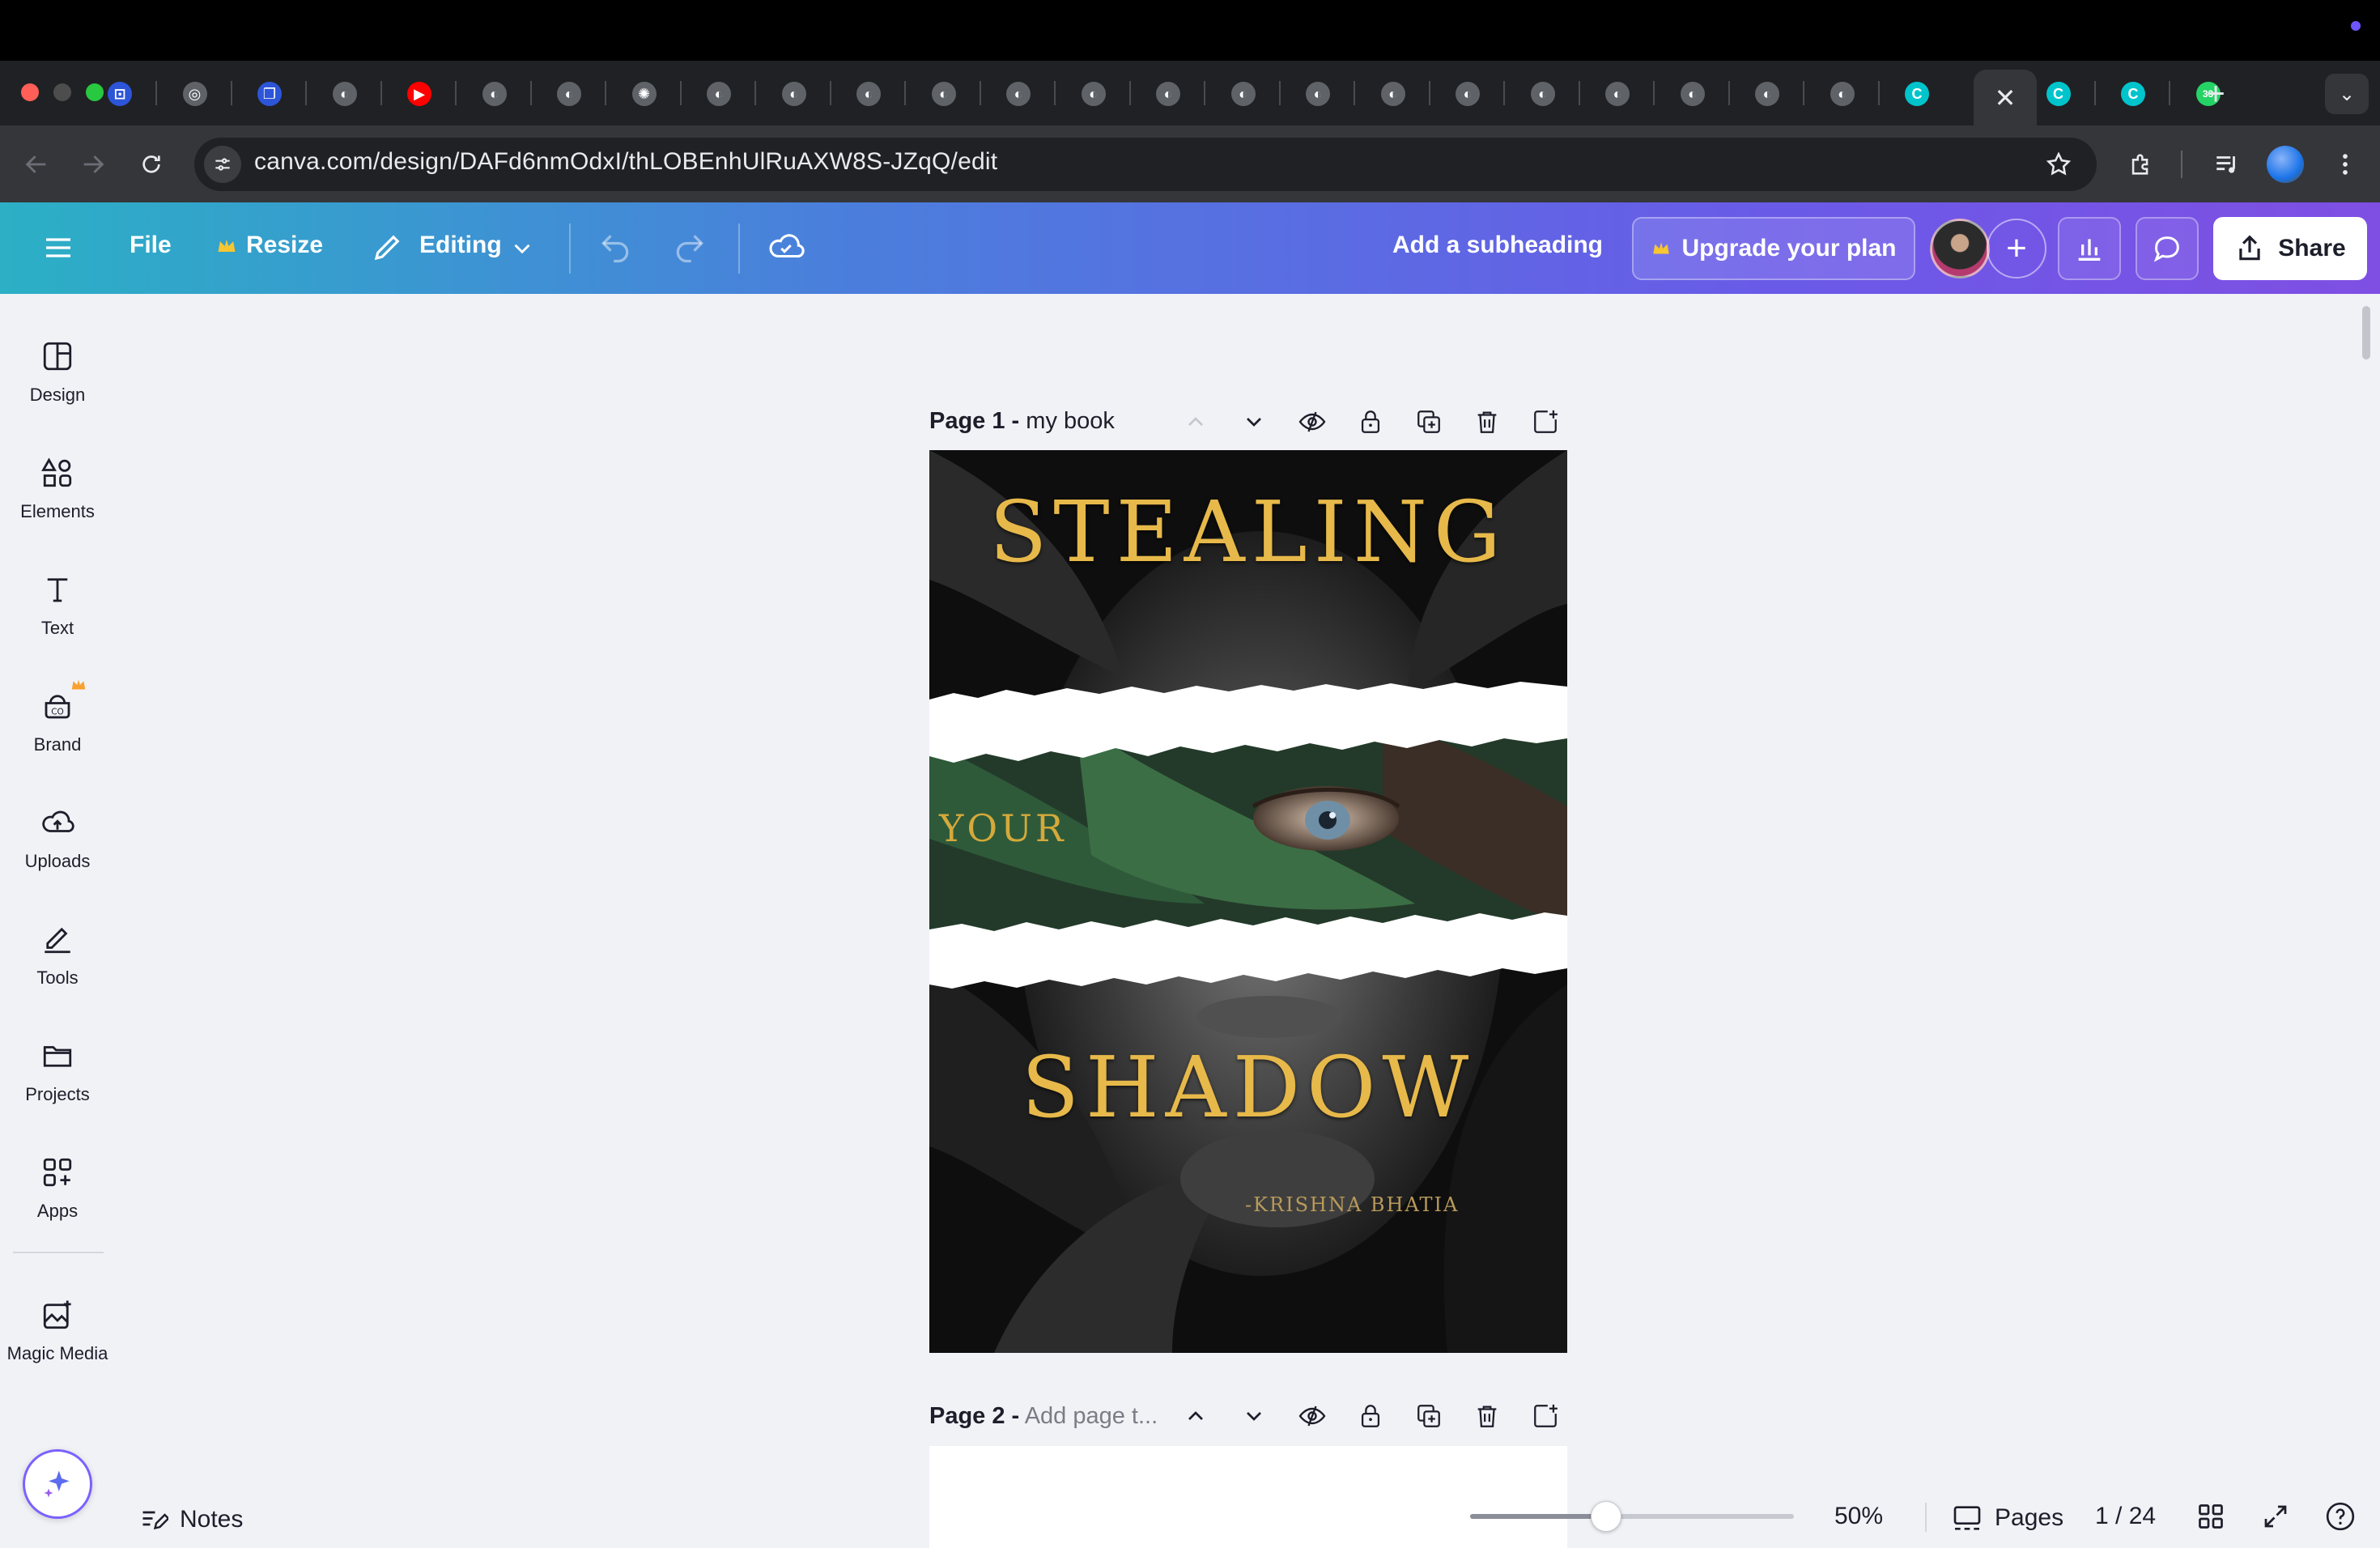 The image size is (2380, 1548). What do you see at coordinates (1960, 249) in the screenshot?
I see `user-avatar` at bounding box center [1960, 249].